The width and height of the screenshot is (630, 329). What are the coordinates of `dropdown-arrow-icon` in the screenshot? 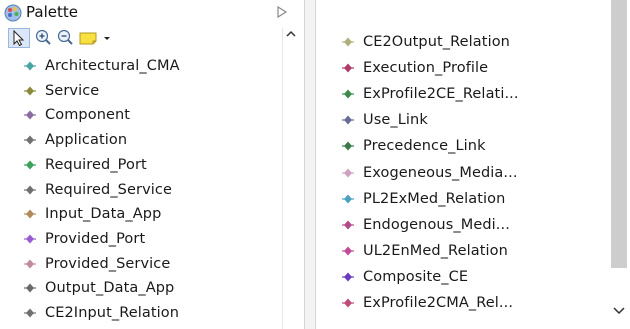 It's located at (107, 38).